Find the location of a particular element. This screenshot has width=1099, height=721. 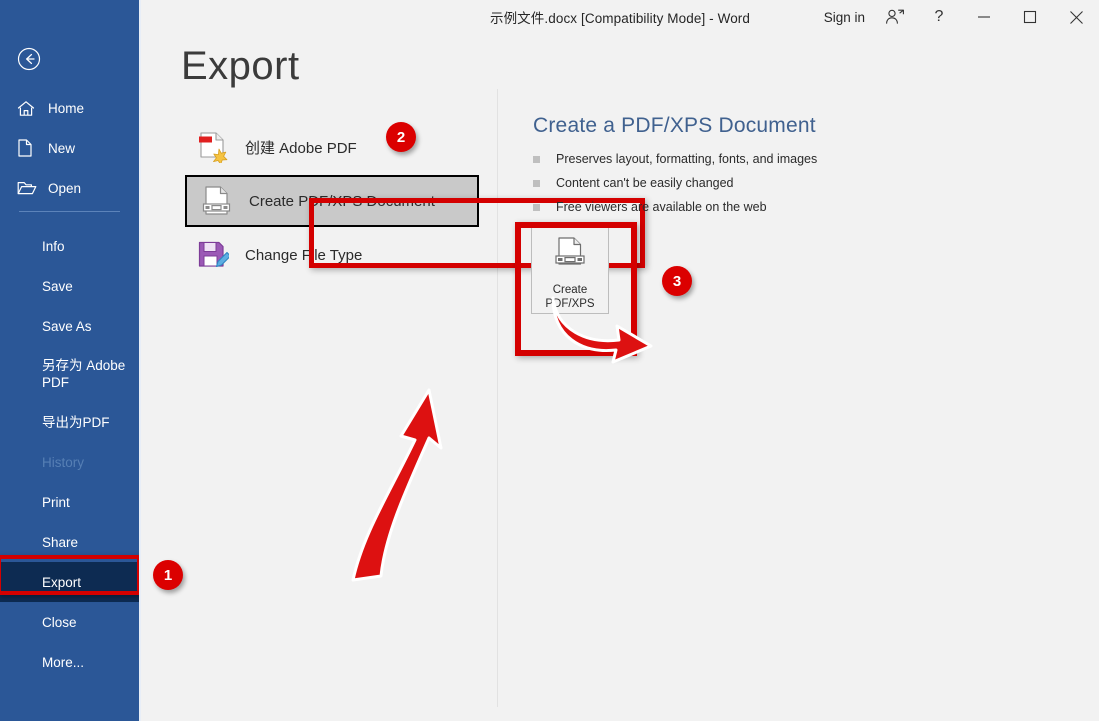

sidebar-item-export-to-pdf: 导出为PDF is located at coordinates (70, 422).